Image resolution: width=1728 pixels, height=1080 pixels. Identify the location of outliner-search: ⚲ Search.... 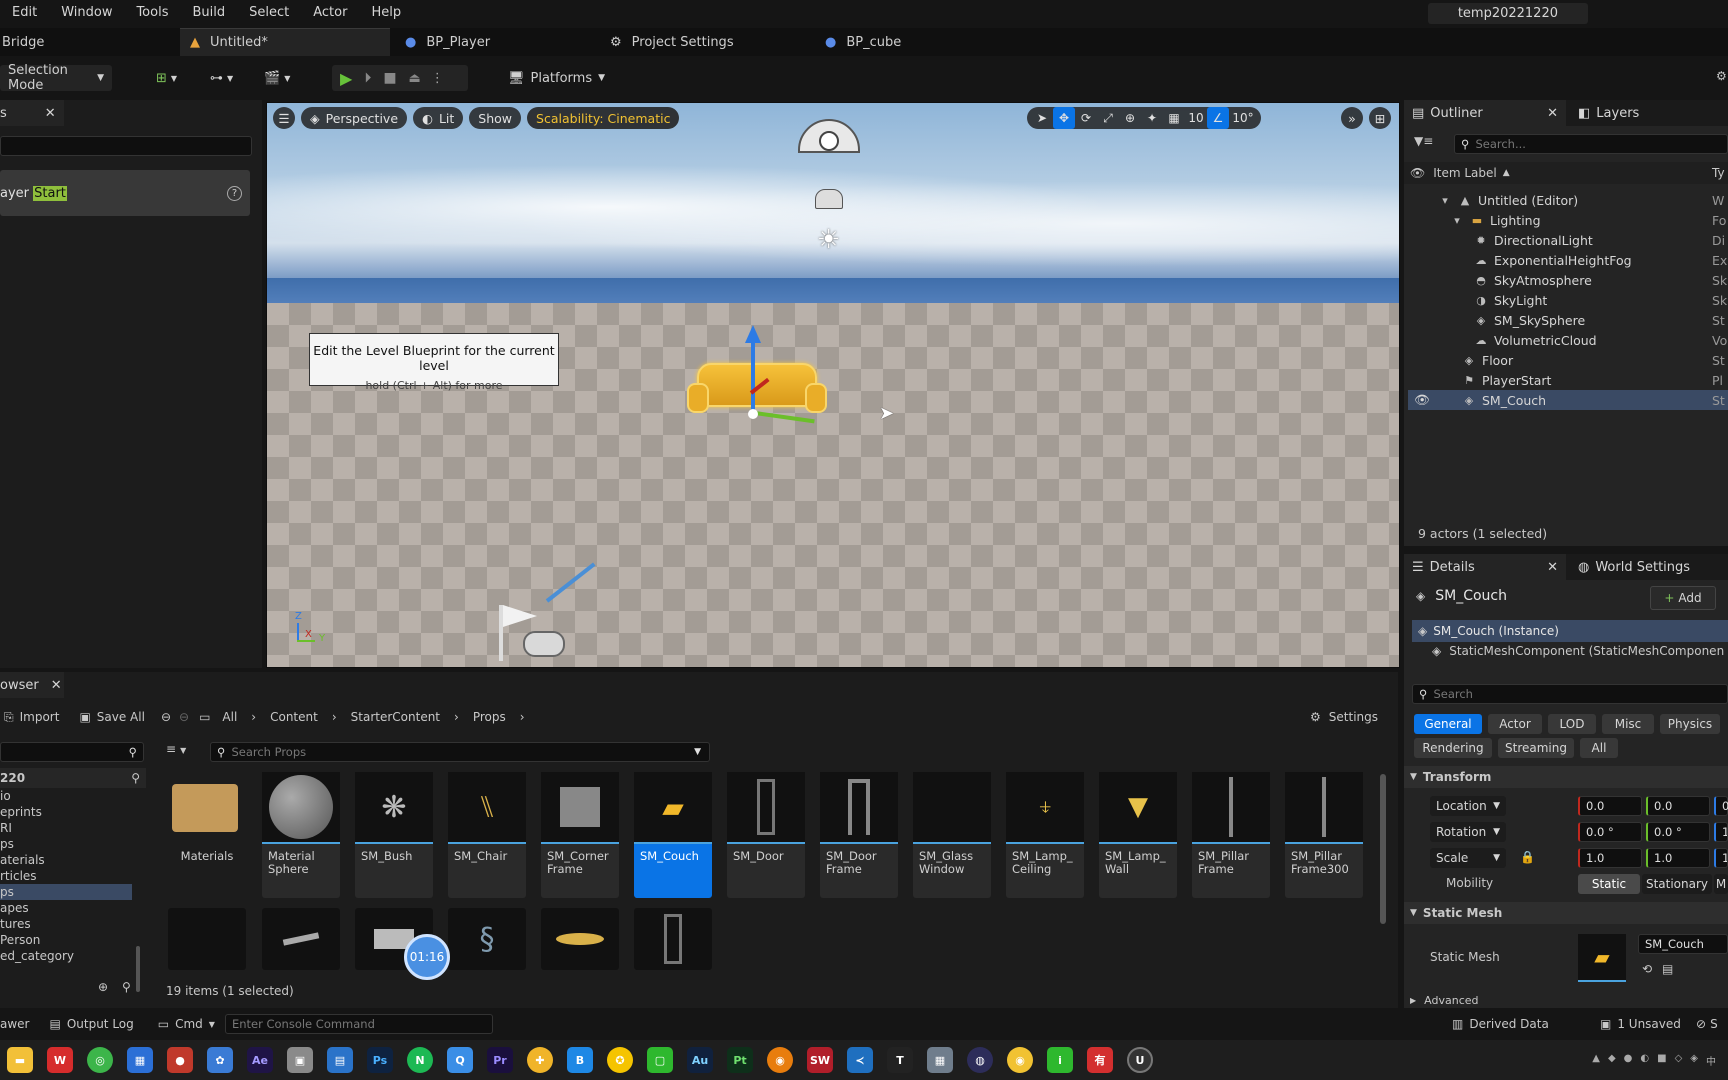
(1591, 144).